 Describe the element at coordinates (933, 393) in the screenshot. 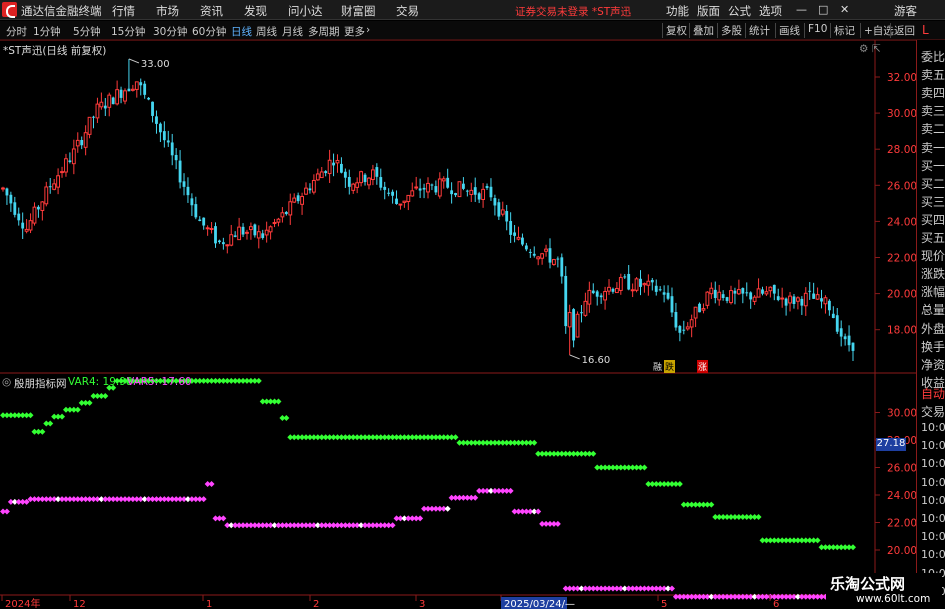

I see `side-trade-label: 自动` at that location.